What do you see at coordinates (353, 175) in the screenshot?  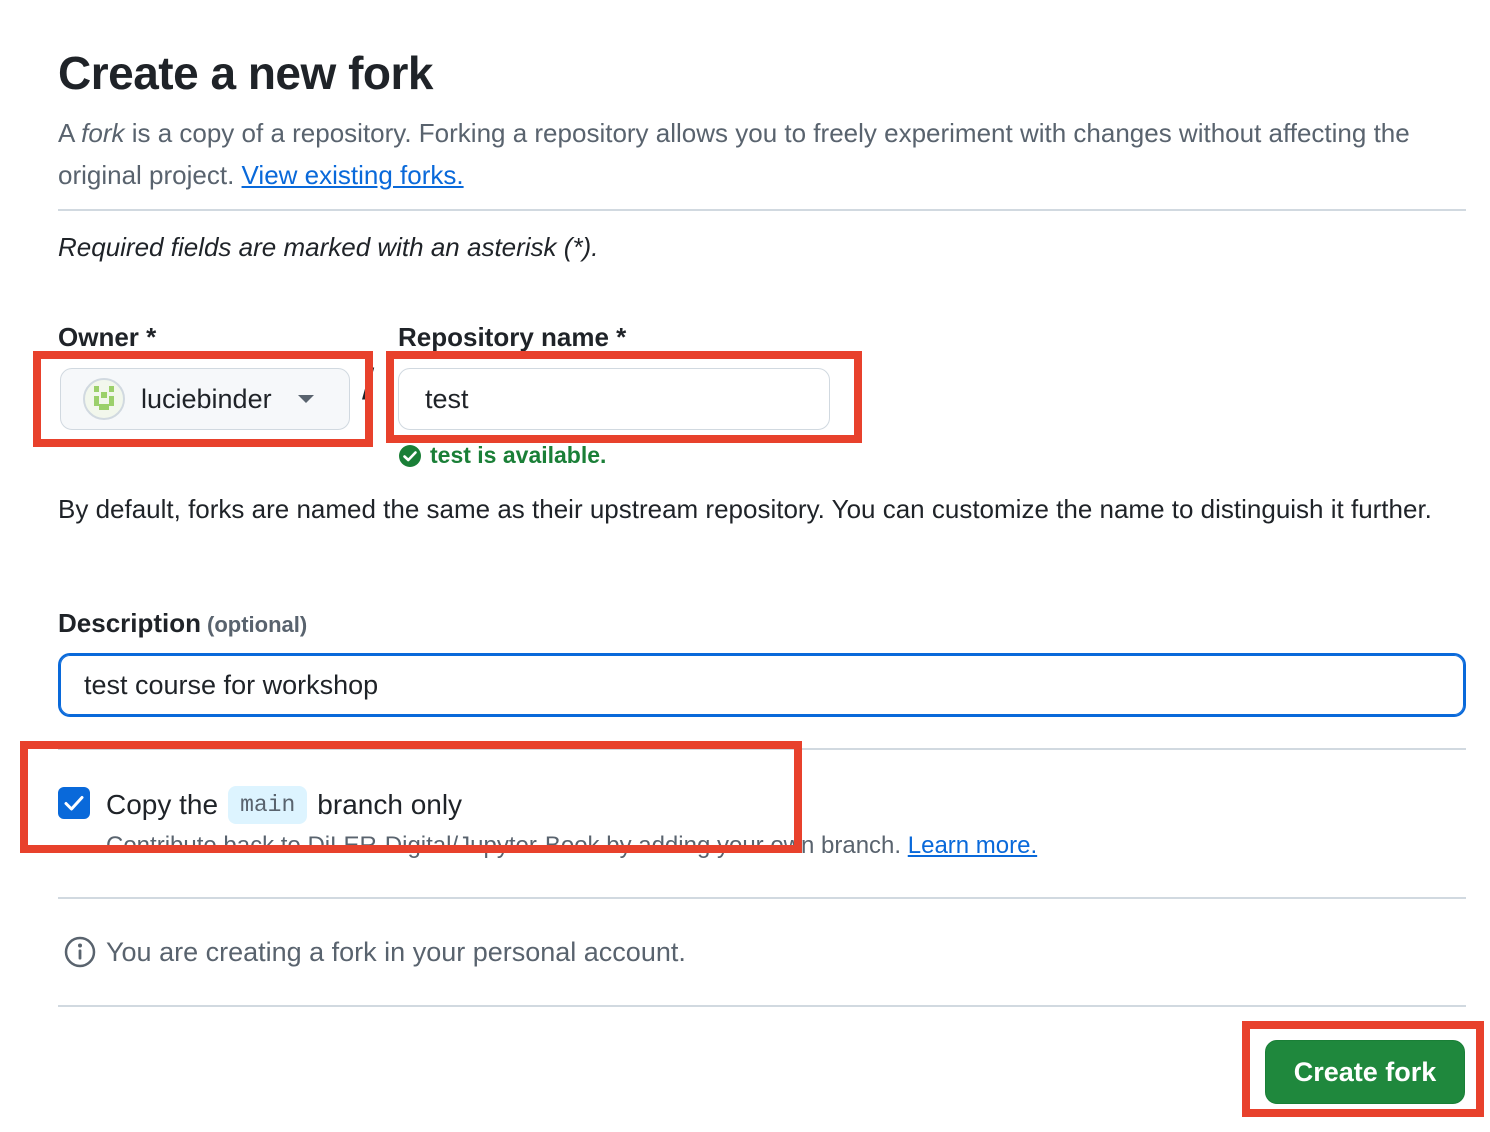 I see `view-existing-forks-link: View existing forks.` at bounding box center [353, 175].